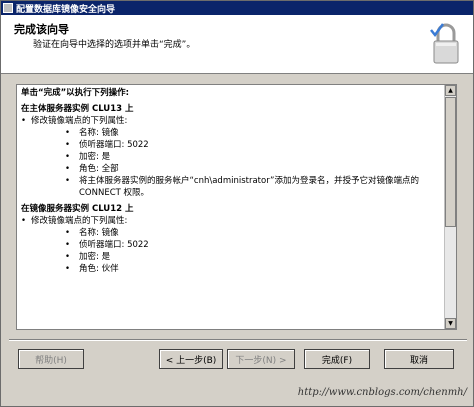  What do you see at coordinates (337, 359) in the screenshot?
I see `finish-button: 完成(F)` at bounding box center [337, 359].